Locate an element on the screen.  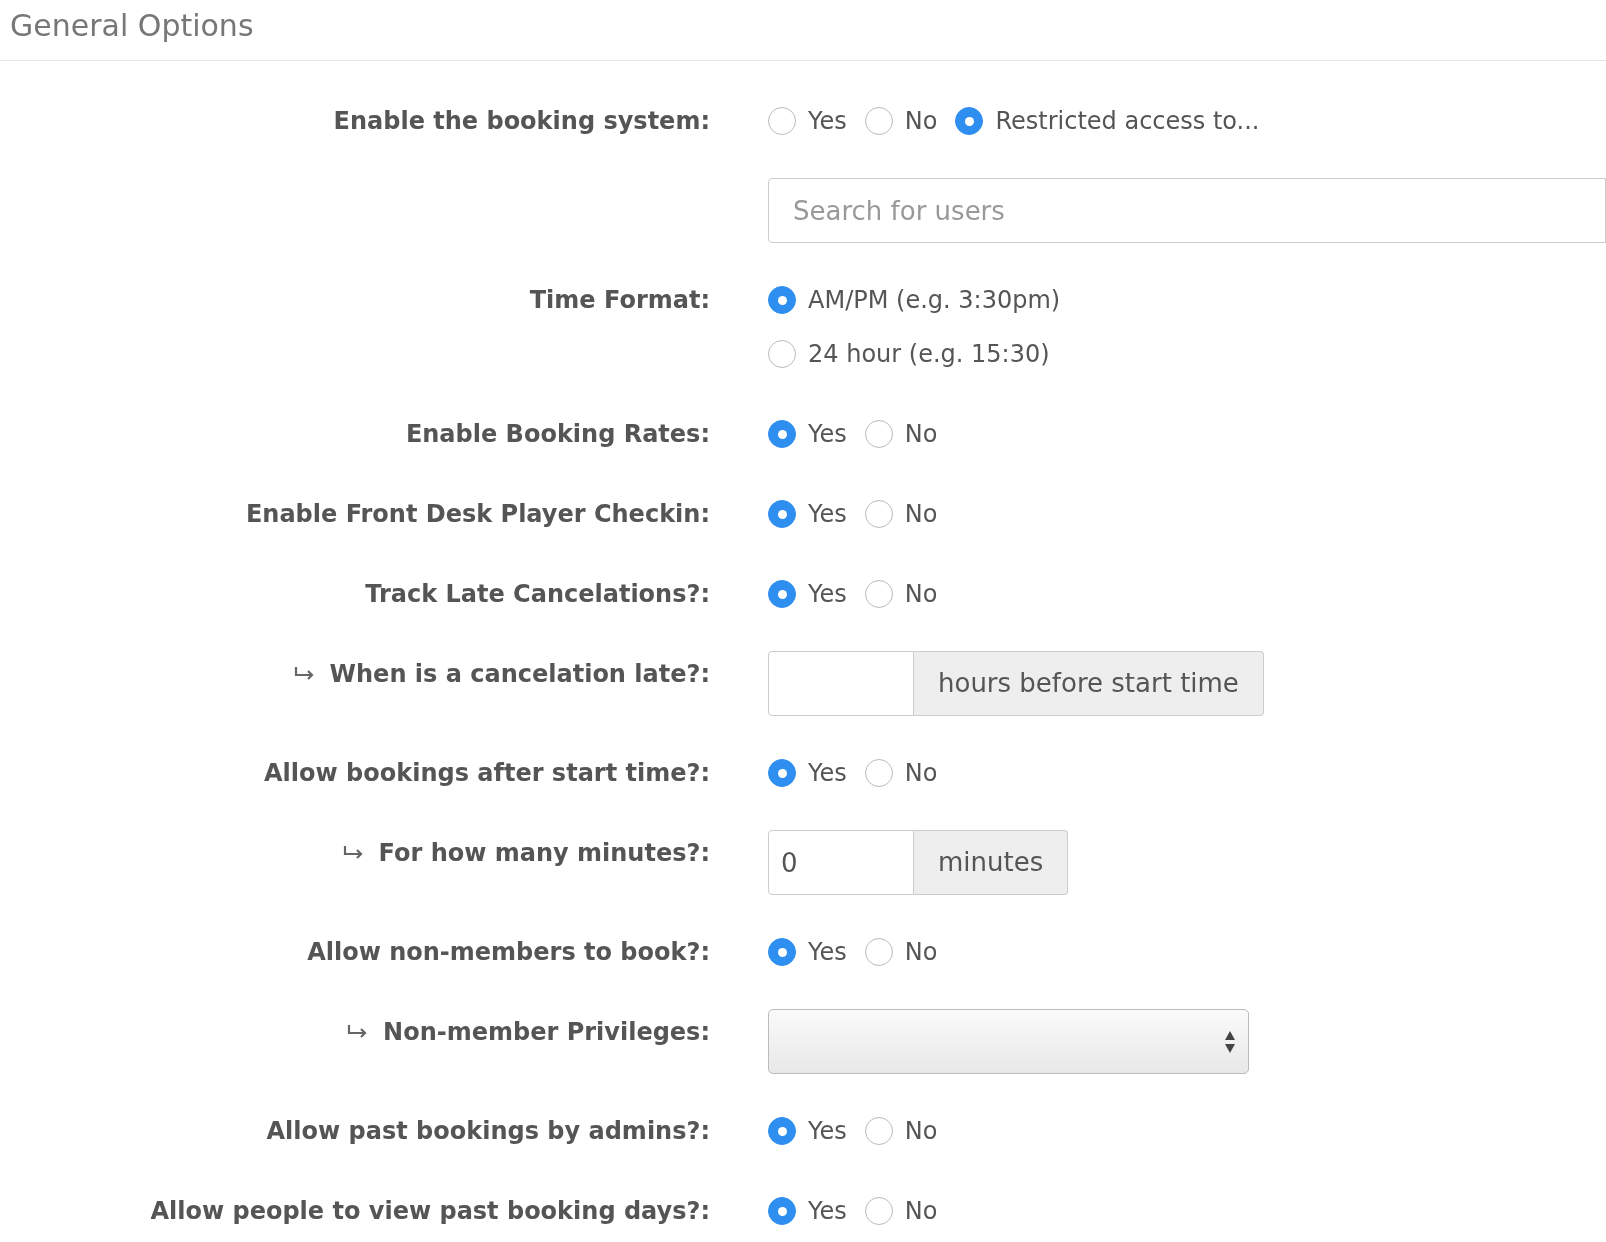
updown-arrows-icon is located at coordinates (1230, 1041).